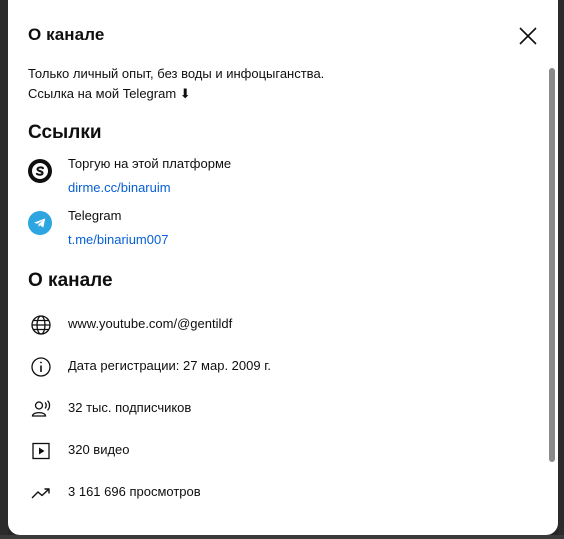 The image size is (564, 539). What do you see at coordinates (99, 449) in the screenshot?
I see `info-text: 320 видео` at bounding box center [99, 449].